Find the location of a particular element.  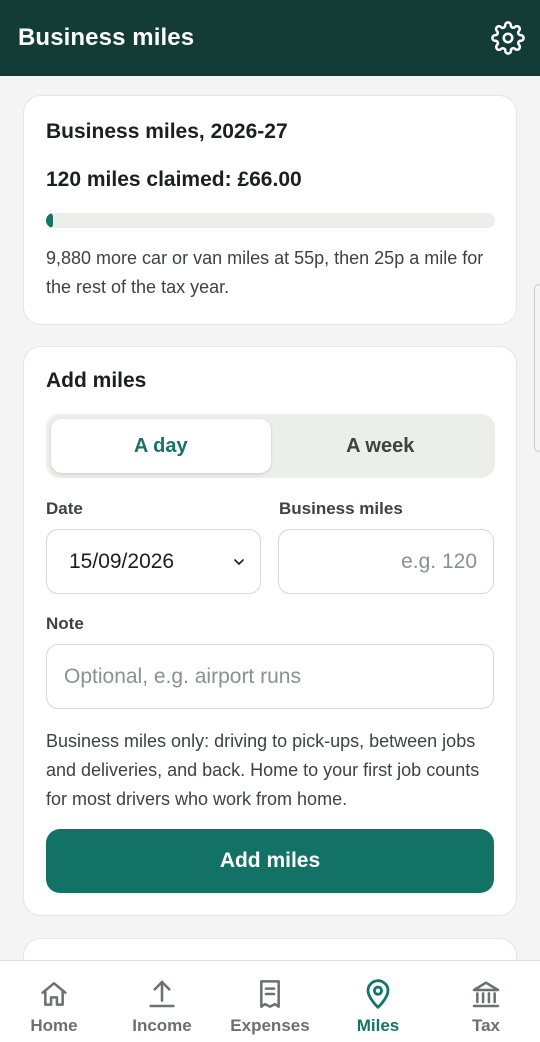

claimed-total: 120 miles claimed: £66.00 is located at coordinates (174, 179).